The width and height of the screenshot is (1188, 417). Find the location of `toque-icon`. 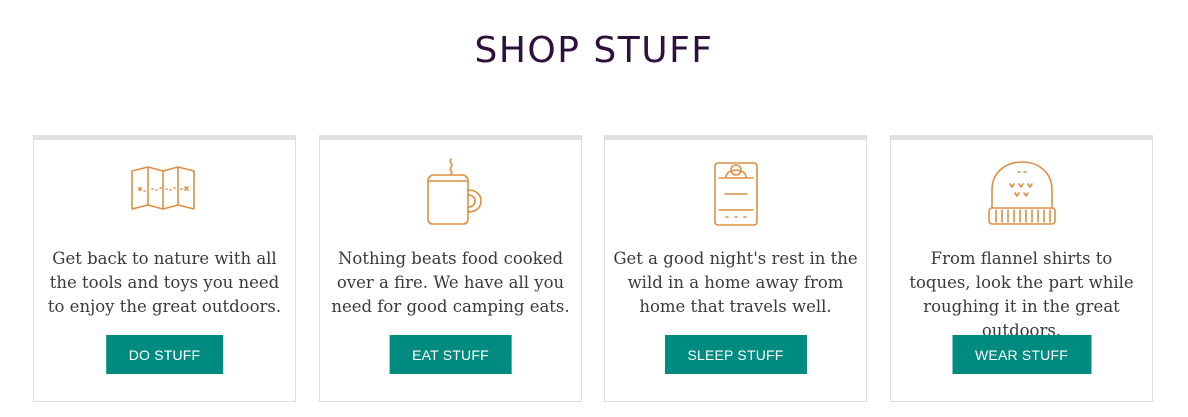

toque-icon is located at coordinates (1022, 192).